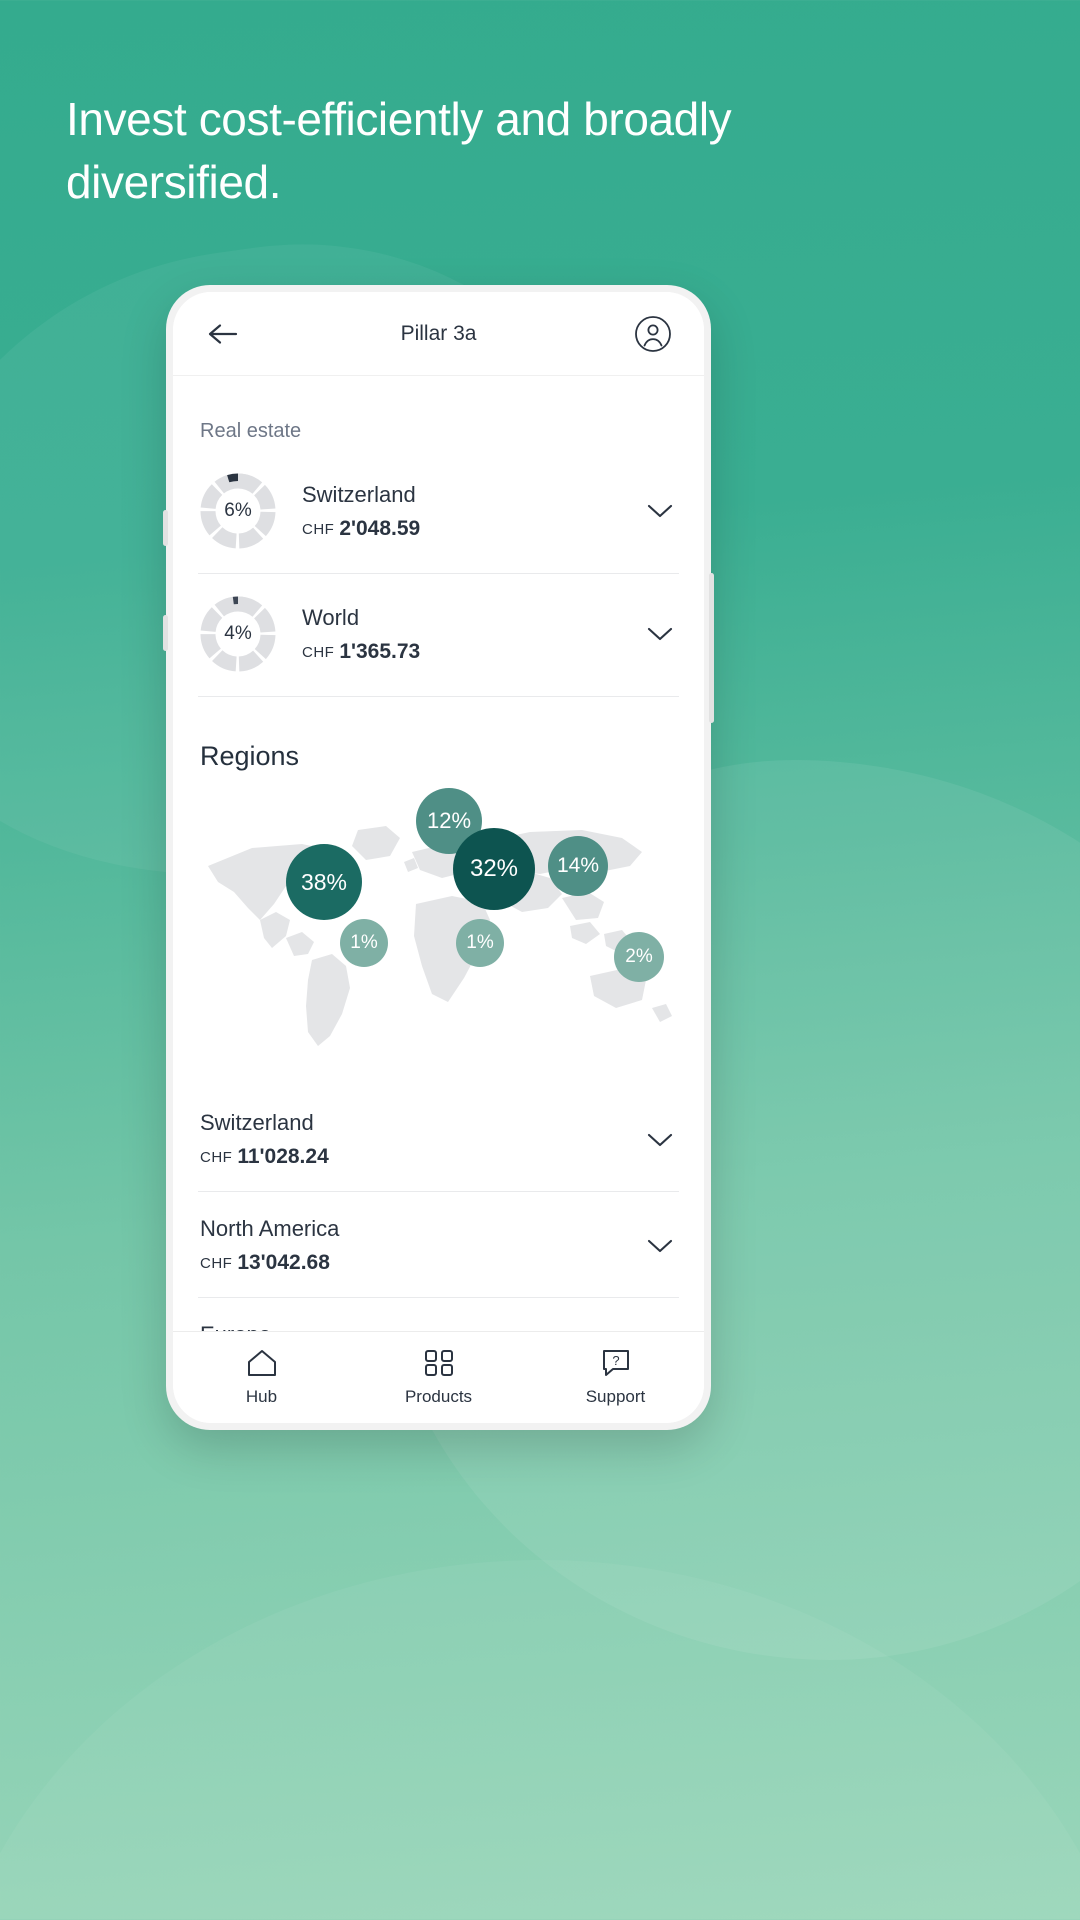  Describe the element at coordinates (438, 1314) in the screenshot. I see `region-row: Europe CHF3'960.61` at that location.